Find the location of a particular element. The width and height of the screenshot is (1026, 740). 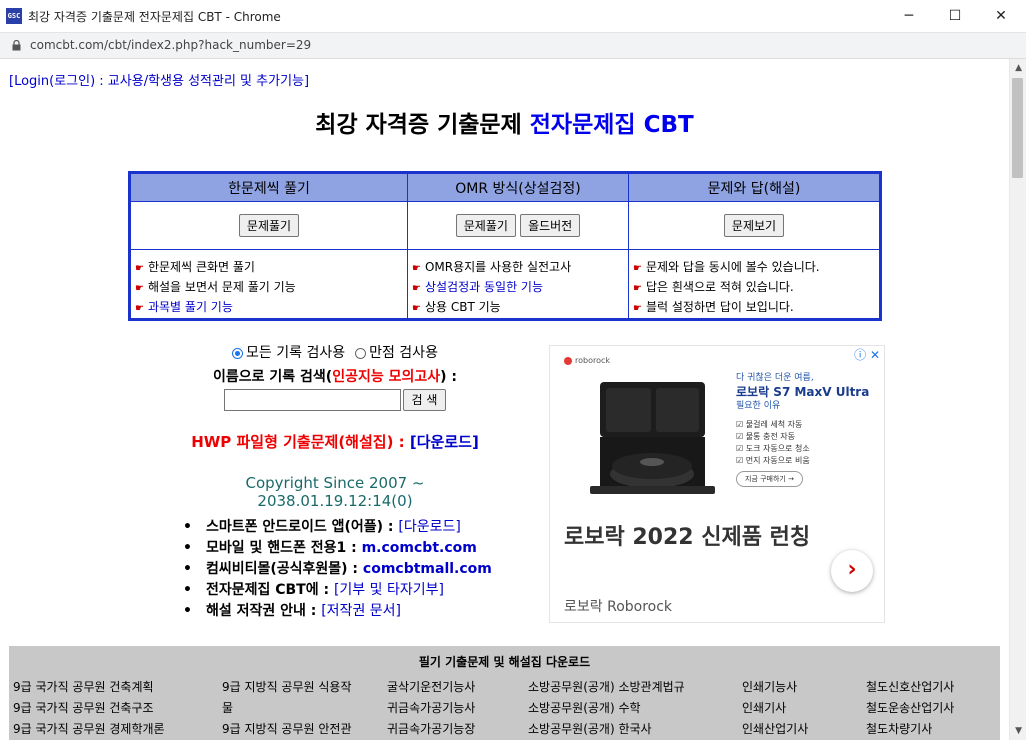

list-item: ☛ 상설검정과 동일한 기능 is located at coordinates (518, 288).